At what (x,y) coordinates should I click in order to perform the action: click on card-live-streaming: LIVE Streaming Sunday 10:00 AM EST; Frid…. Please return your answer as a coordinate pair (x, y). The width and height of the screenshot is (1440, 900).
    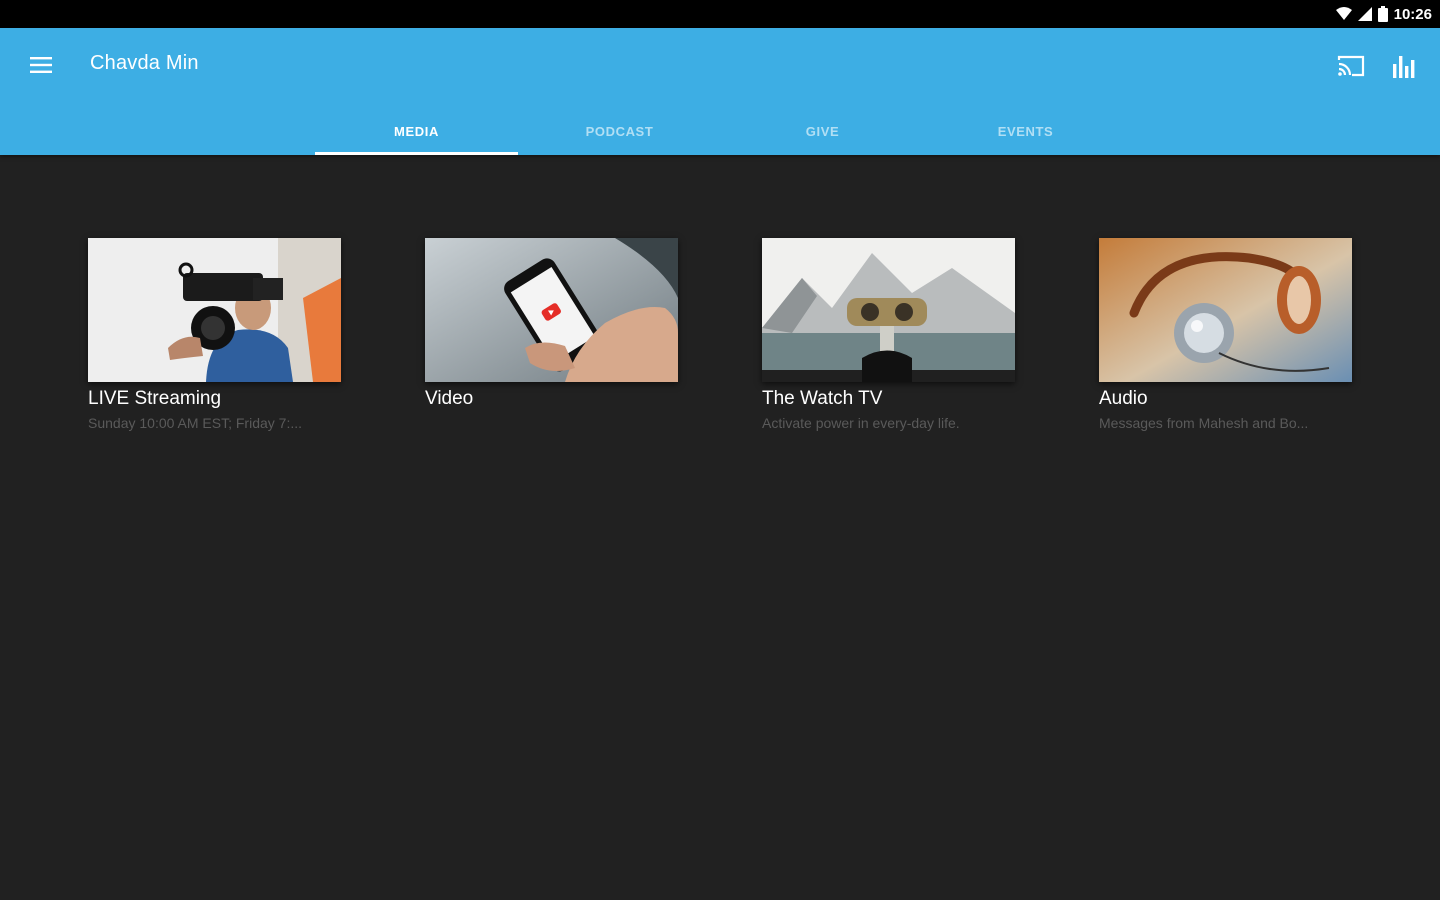
    Looking at the image, I should click on (214, 335).